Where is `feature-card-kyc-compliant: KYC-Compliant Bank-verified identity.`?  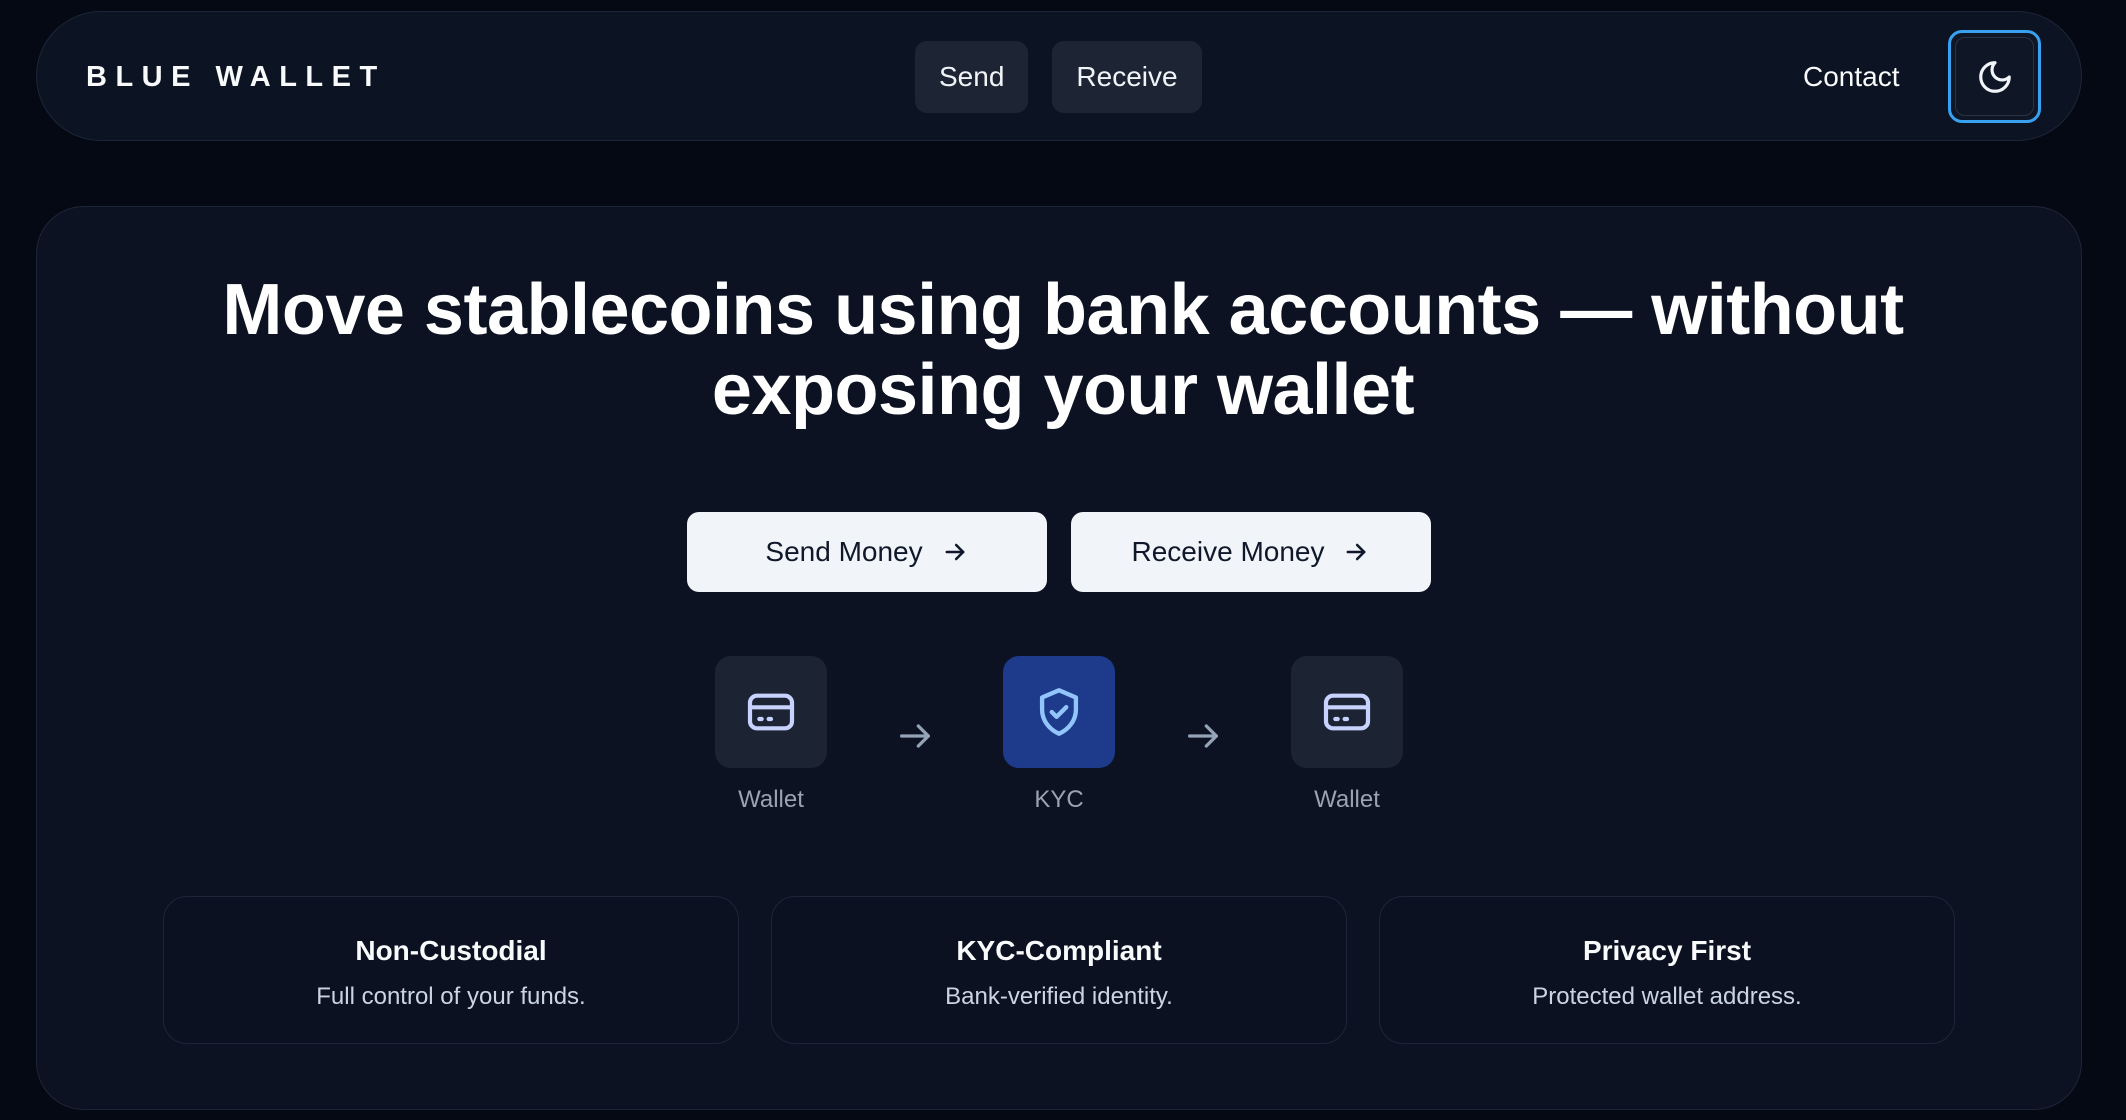
feature-card-kyc-compliant: KYC-Compliant Bank-verified identity. is located at coordinates (1059, 970).